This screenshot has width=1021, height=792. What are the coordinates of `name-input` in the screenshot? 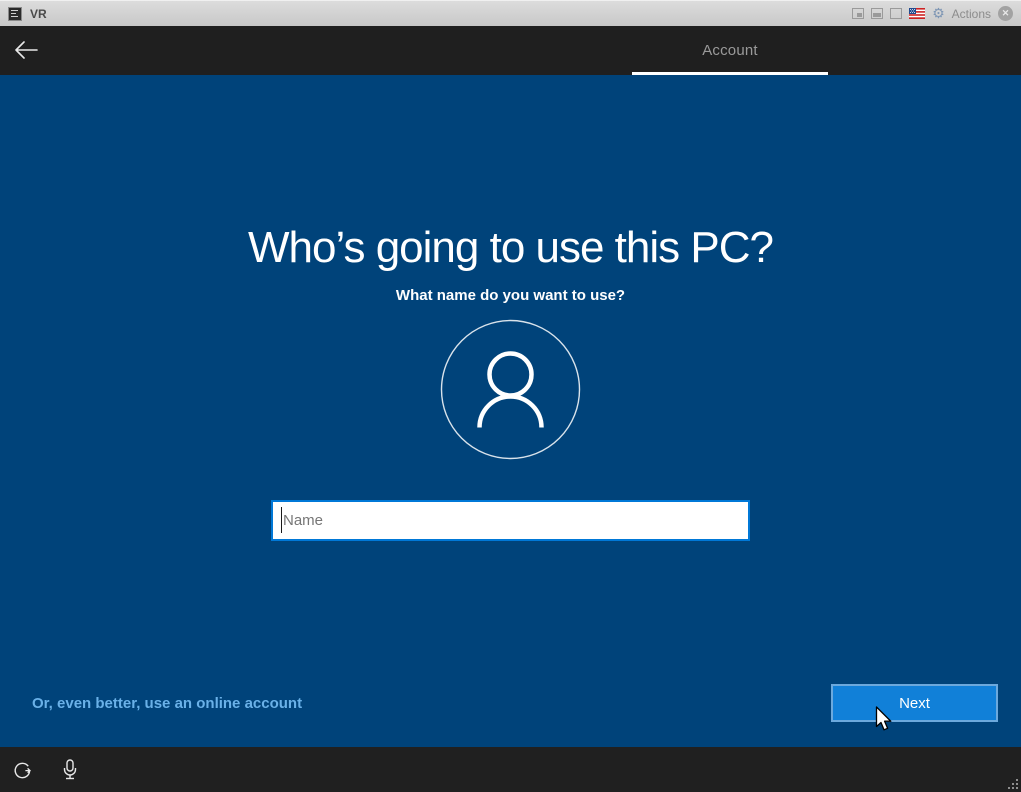 It's located at (510, 520).